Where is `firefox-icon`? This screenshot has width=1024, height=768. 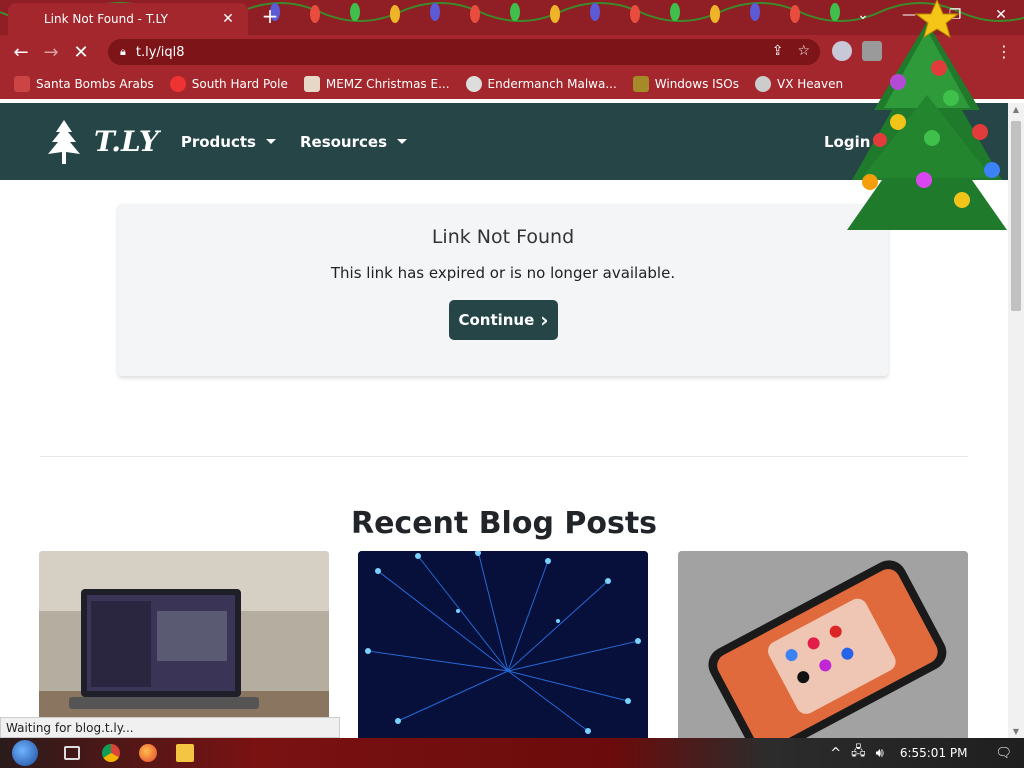
firefox-icon is located at coordinates (148, 753).